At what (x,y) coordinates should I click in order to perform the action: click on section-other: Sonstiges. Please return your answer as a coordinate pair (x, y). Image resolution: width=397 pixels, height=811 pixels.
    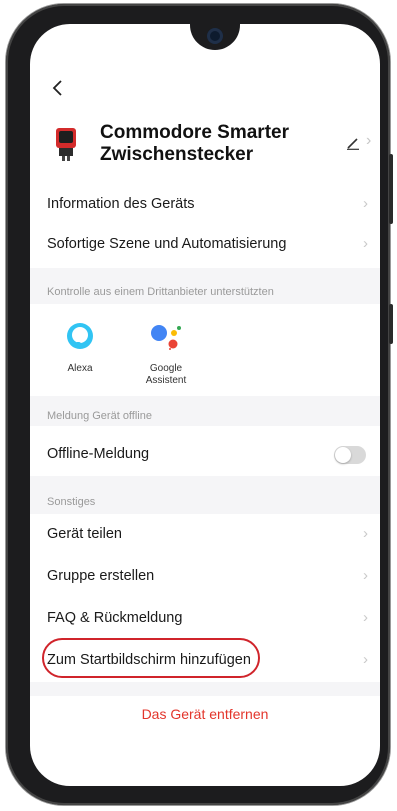
    Looking at the image, I should click on (205, 496).